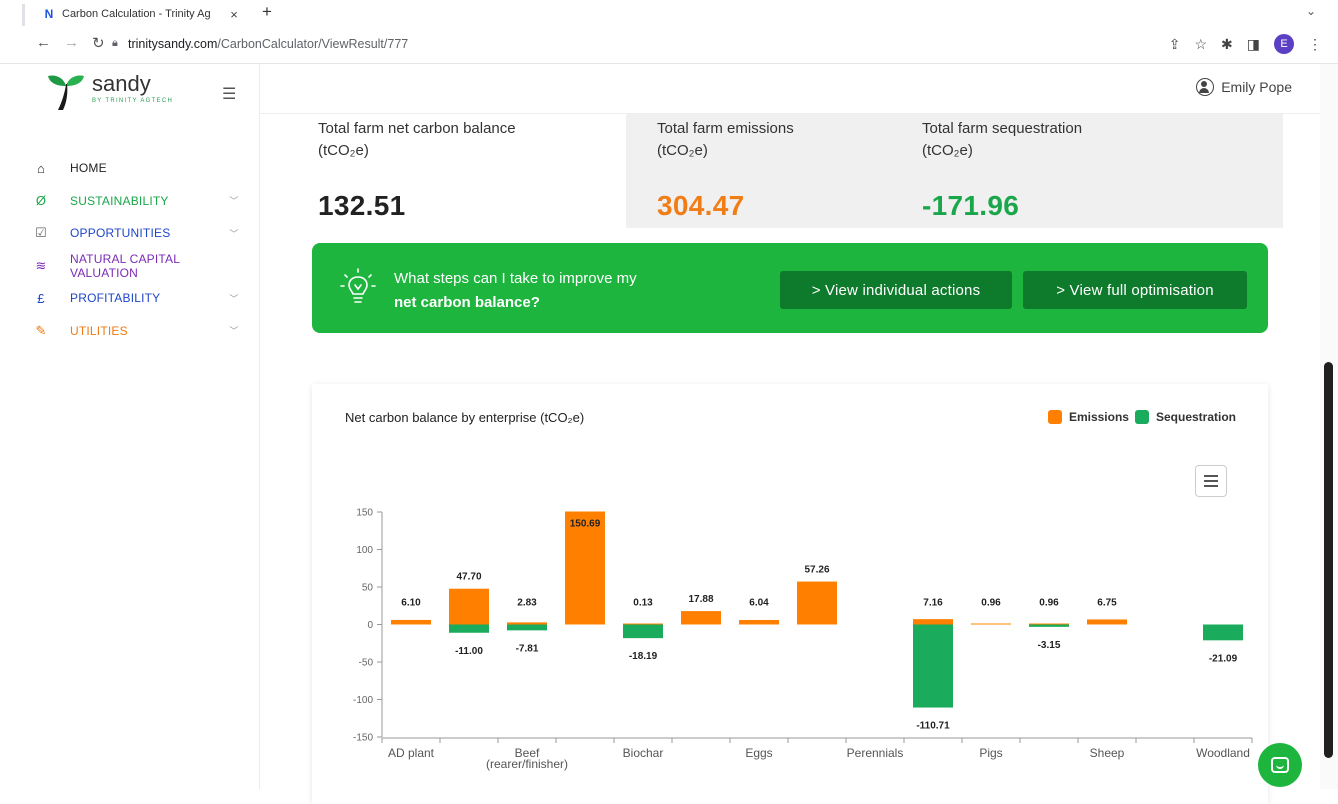  I want to click on emissions-data-label: 2.83, so click(527, 603).